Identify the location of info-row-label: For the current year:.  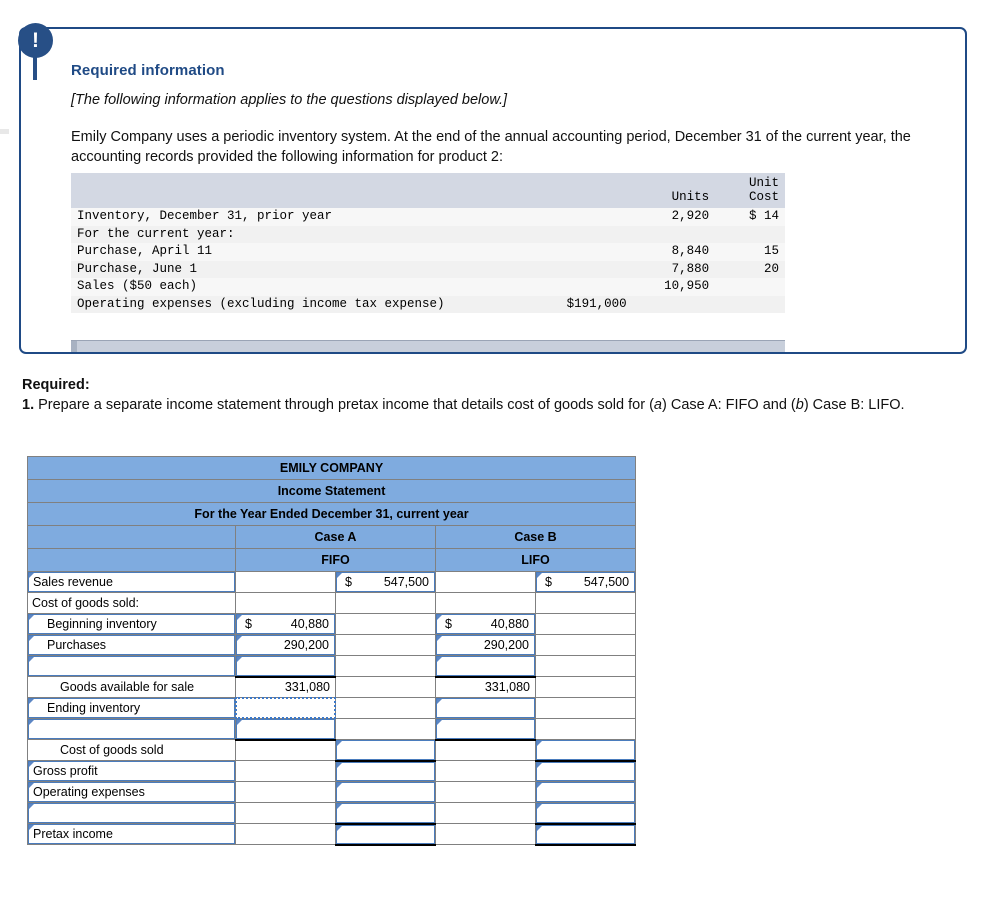
(296, 234).